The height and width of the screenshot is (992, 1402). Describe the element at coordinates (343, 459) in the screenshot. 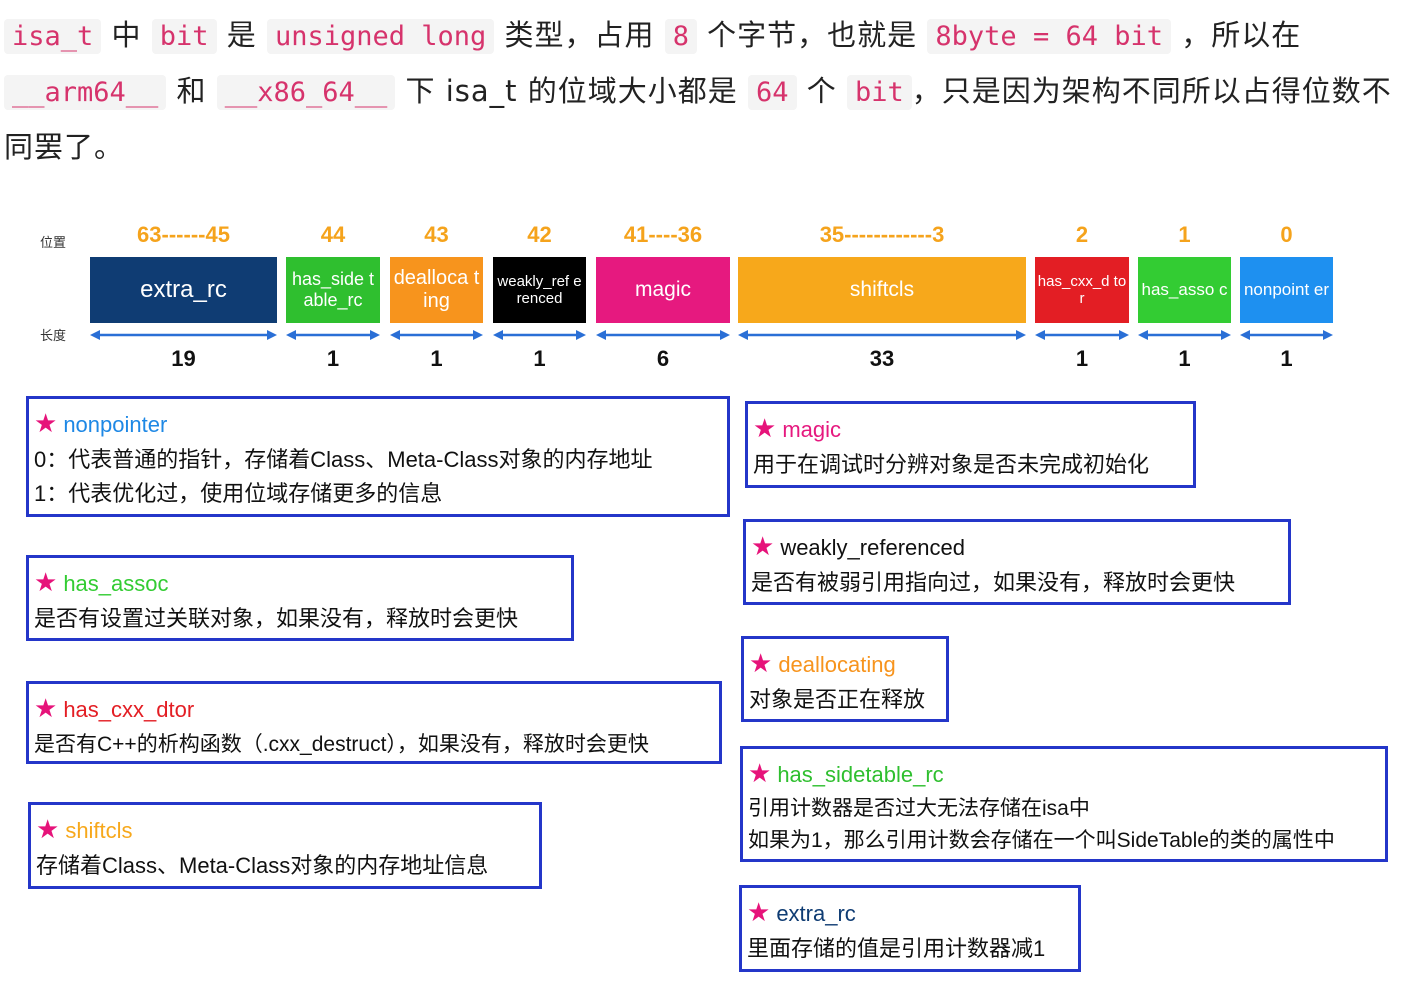

I see `box-line: 0：代表普通的指针，存储着Class、Meta-Class对象的内存地址` at that location.